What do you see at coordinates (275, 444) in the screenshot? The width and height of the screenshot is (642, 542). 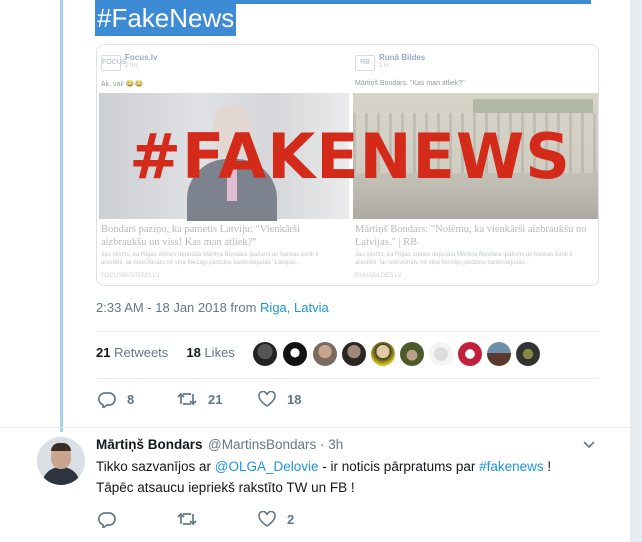 I see `author-handle: @MartinsBondars · 3h` at bounding box center [275, 444].